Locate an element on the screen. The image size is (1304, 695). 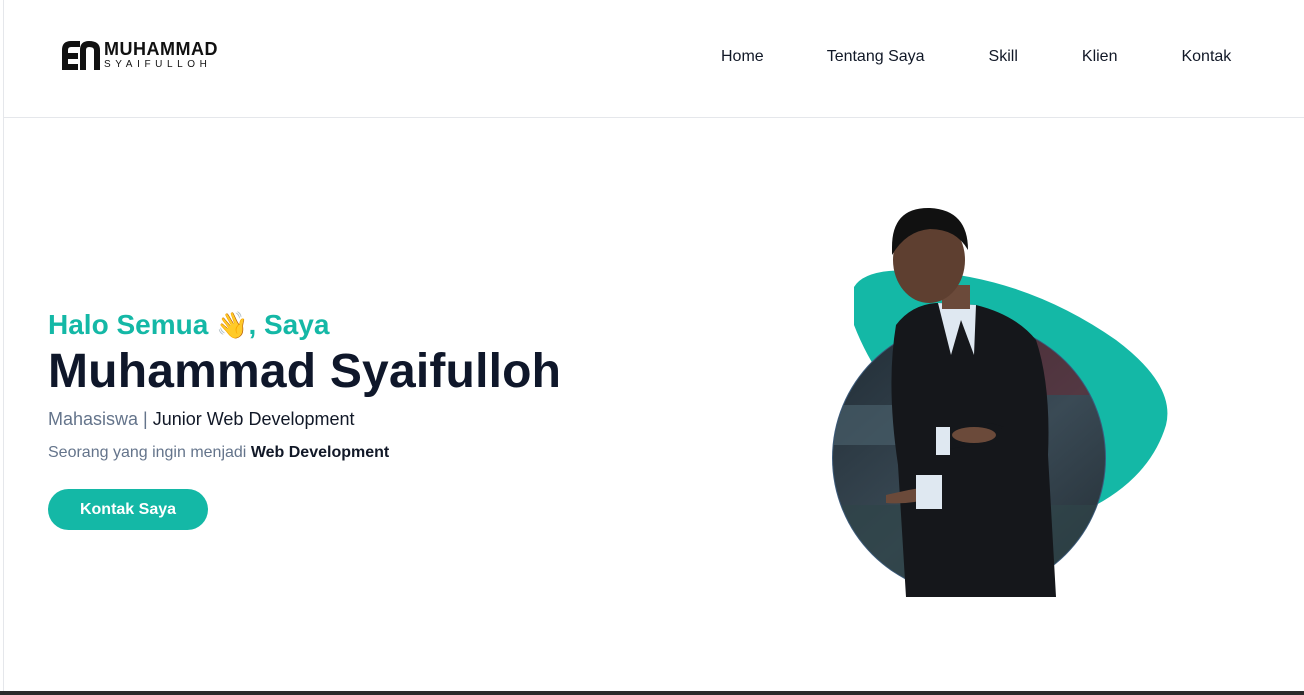
nav-skill: Skill is located at coordinates (1003, 57).